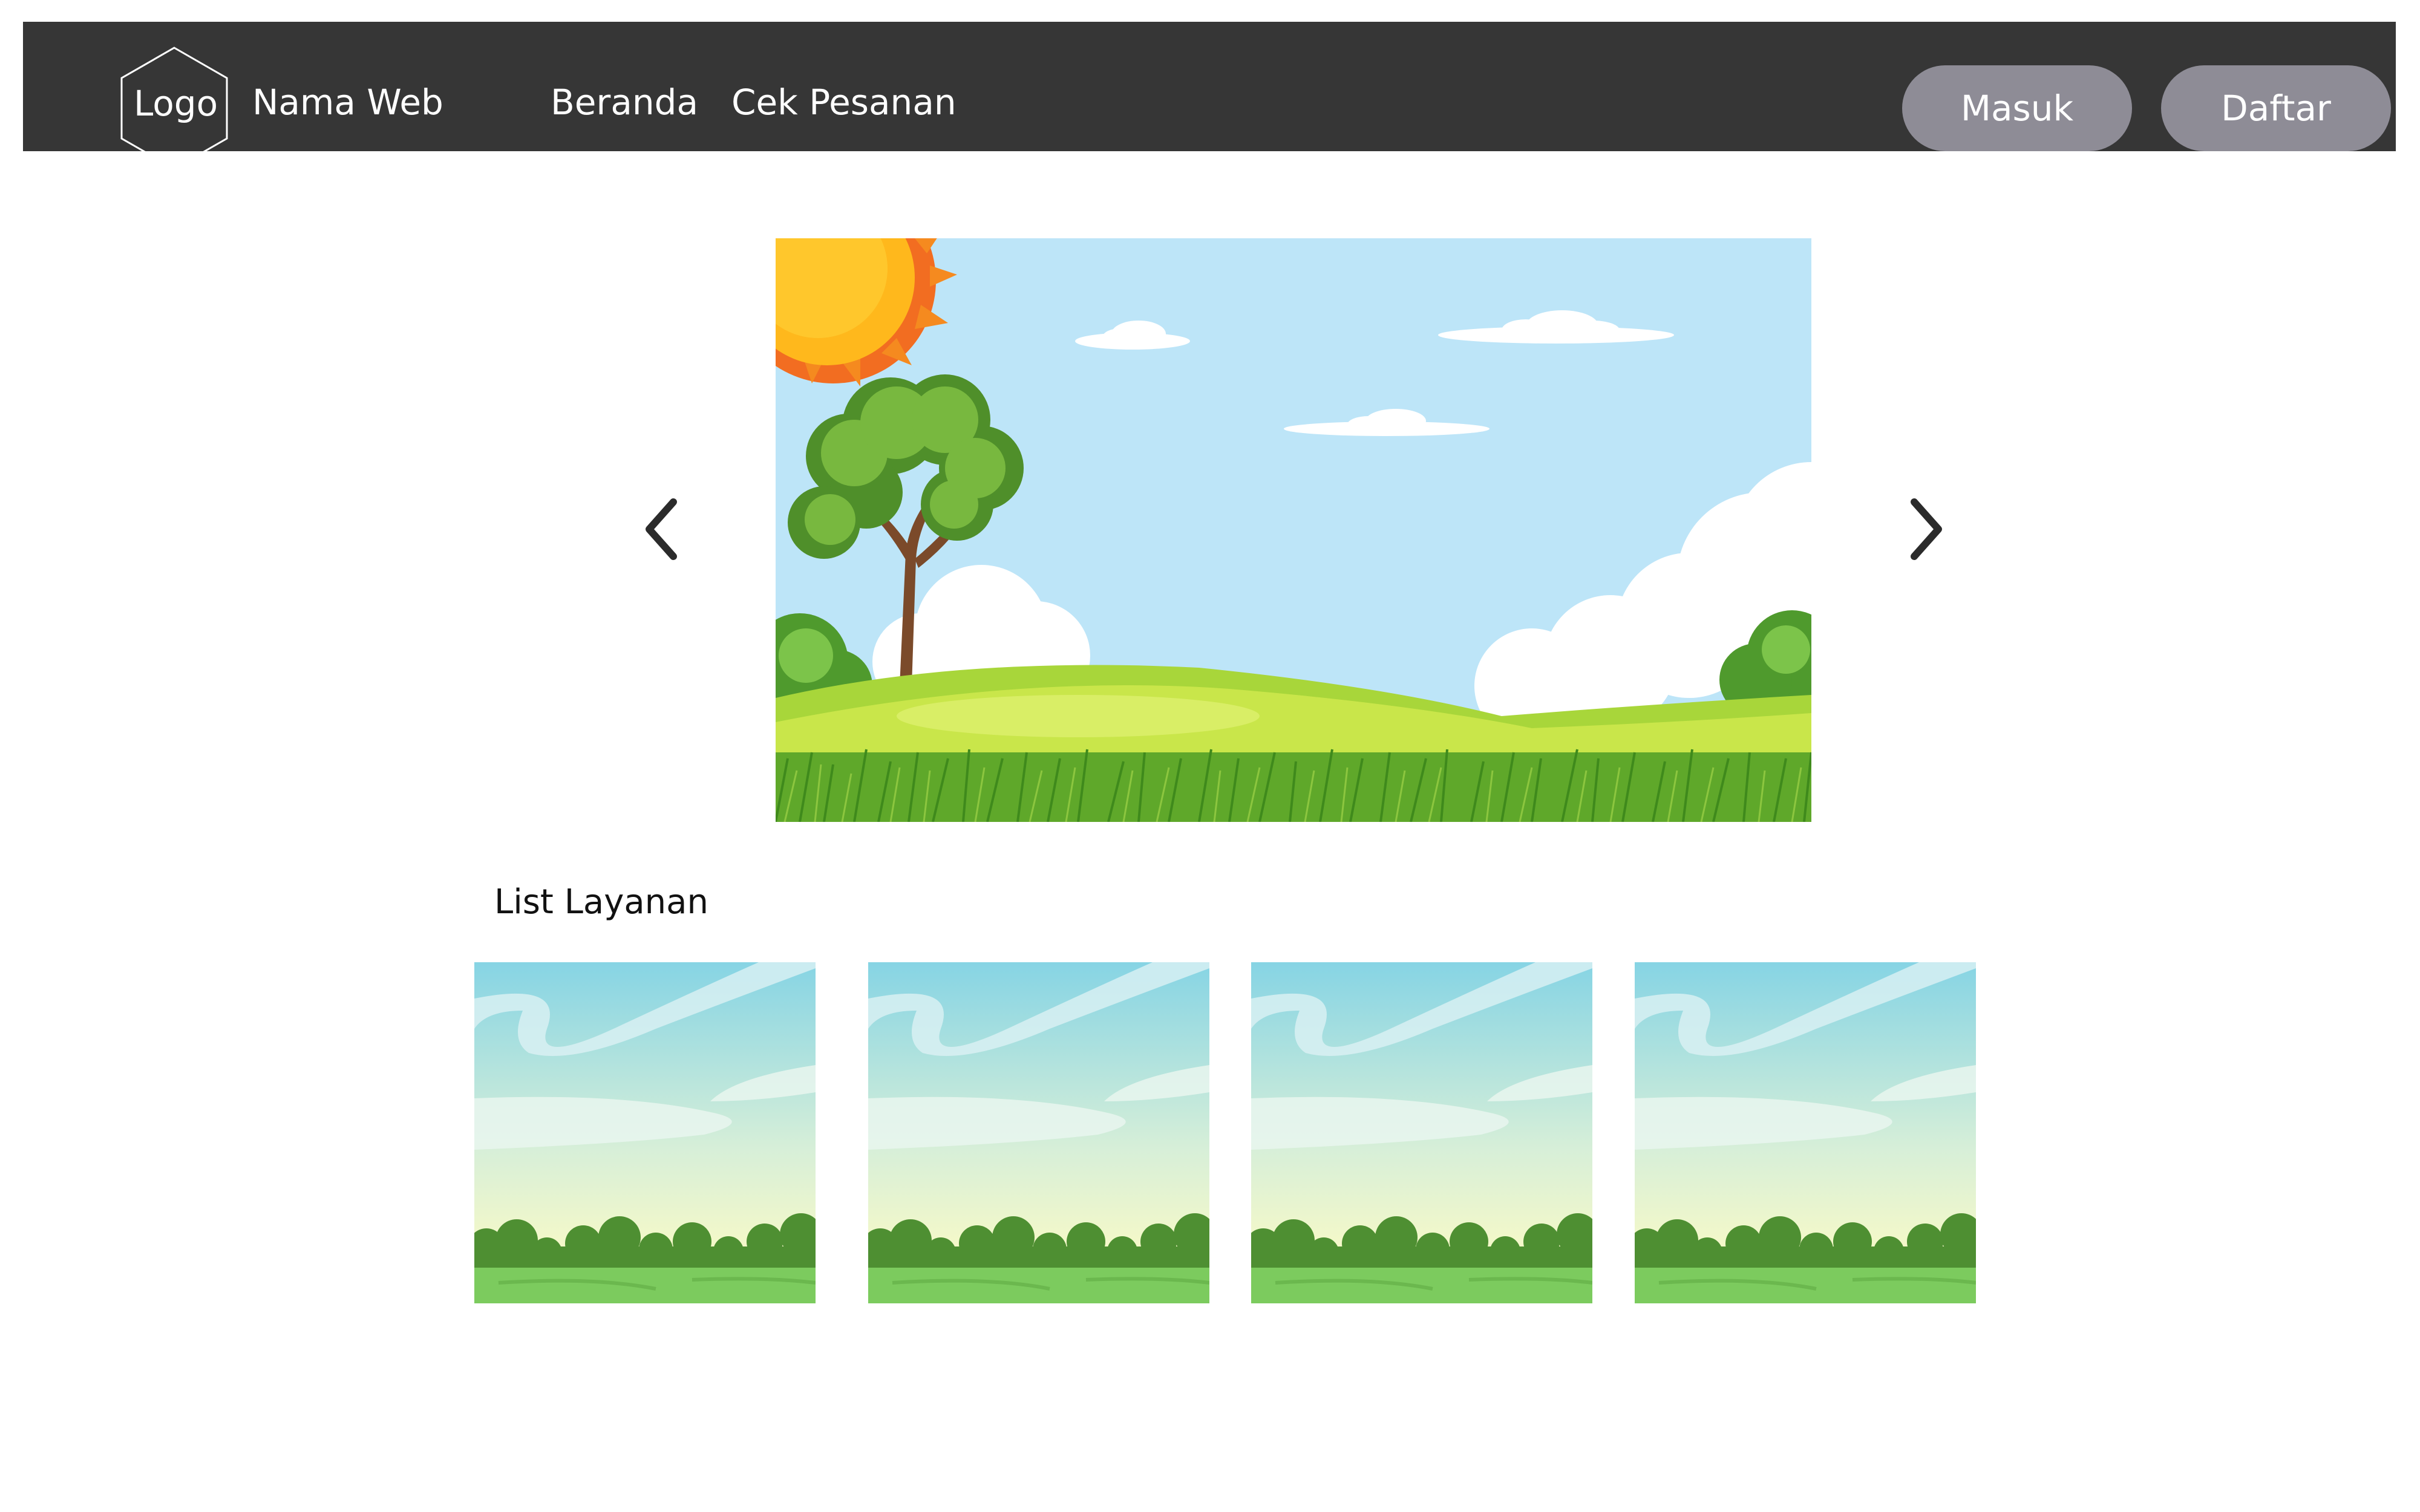 This screenshot has height=1512, width=2420. Describe the element at coordinates (347, 102) in the screenshot. I see `site-name: Nama Web` at that location.